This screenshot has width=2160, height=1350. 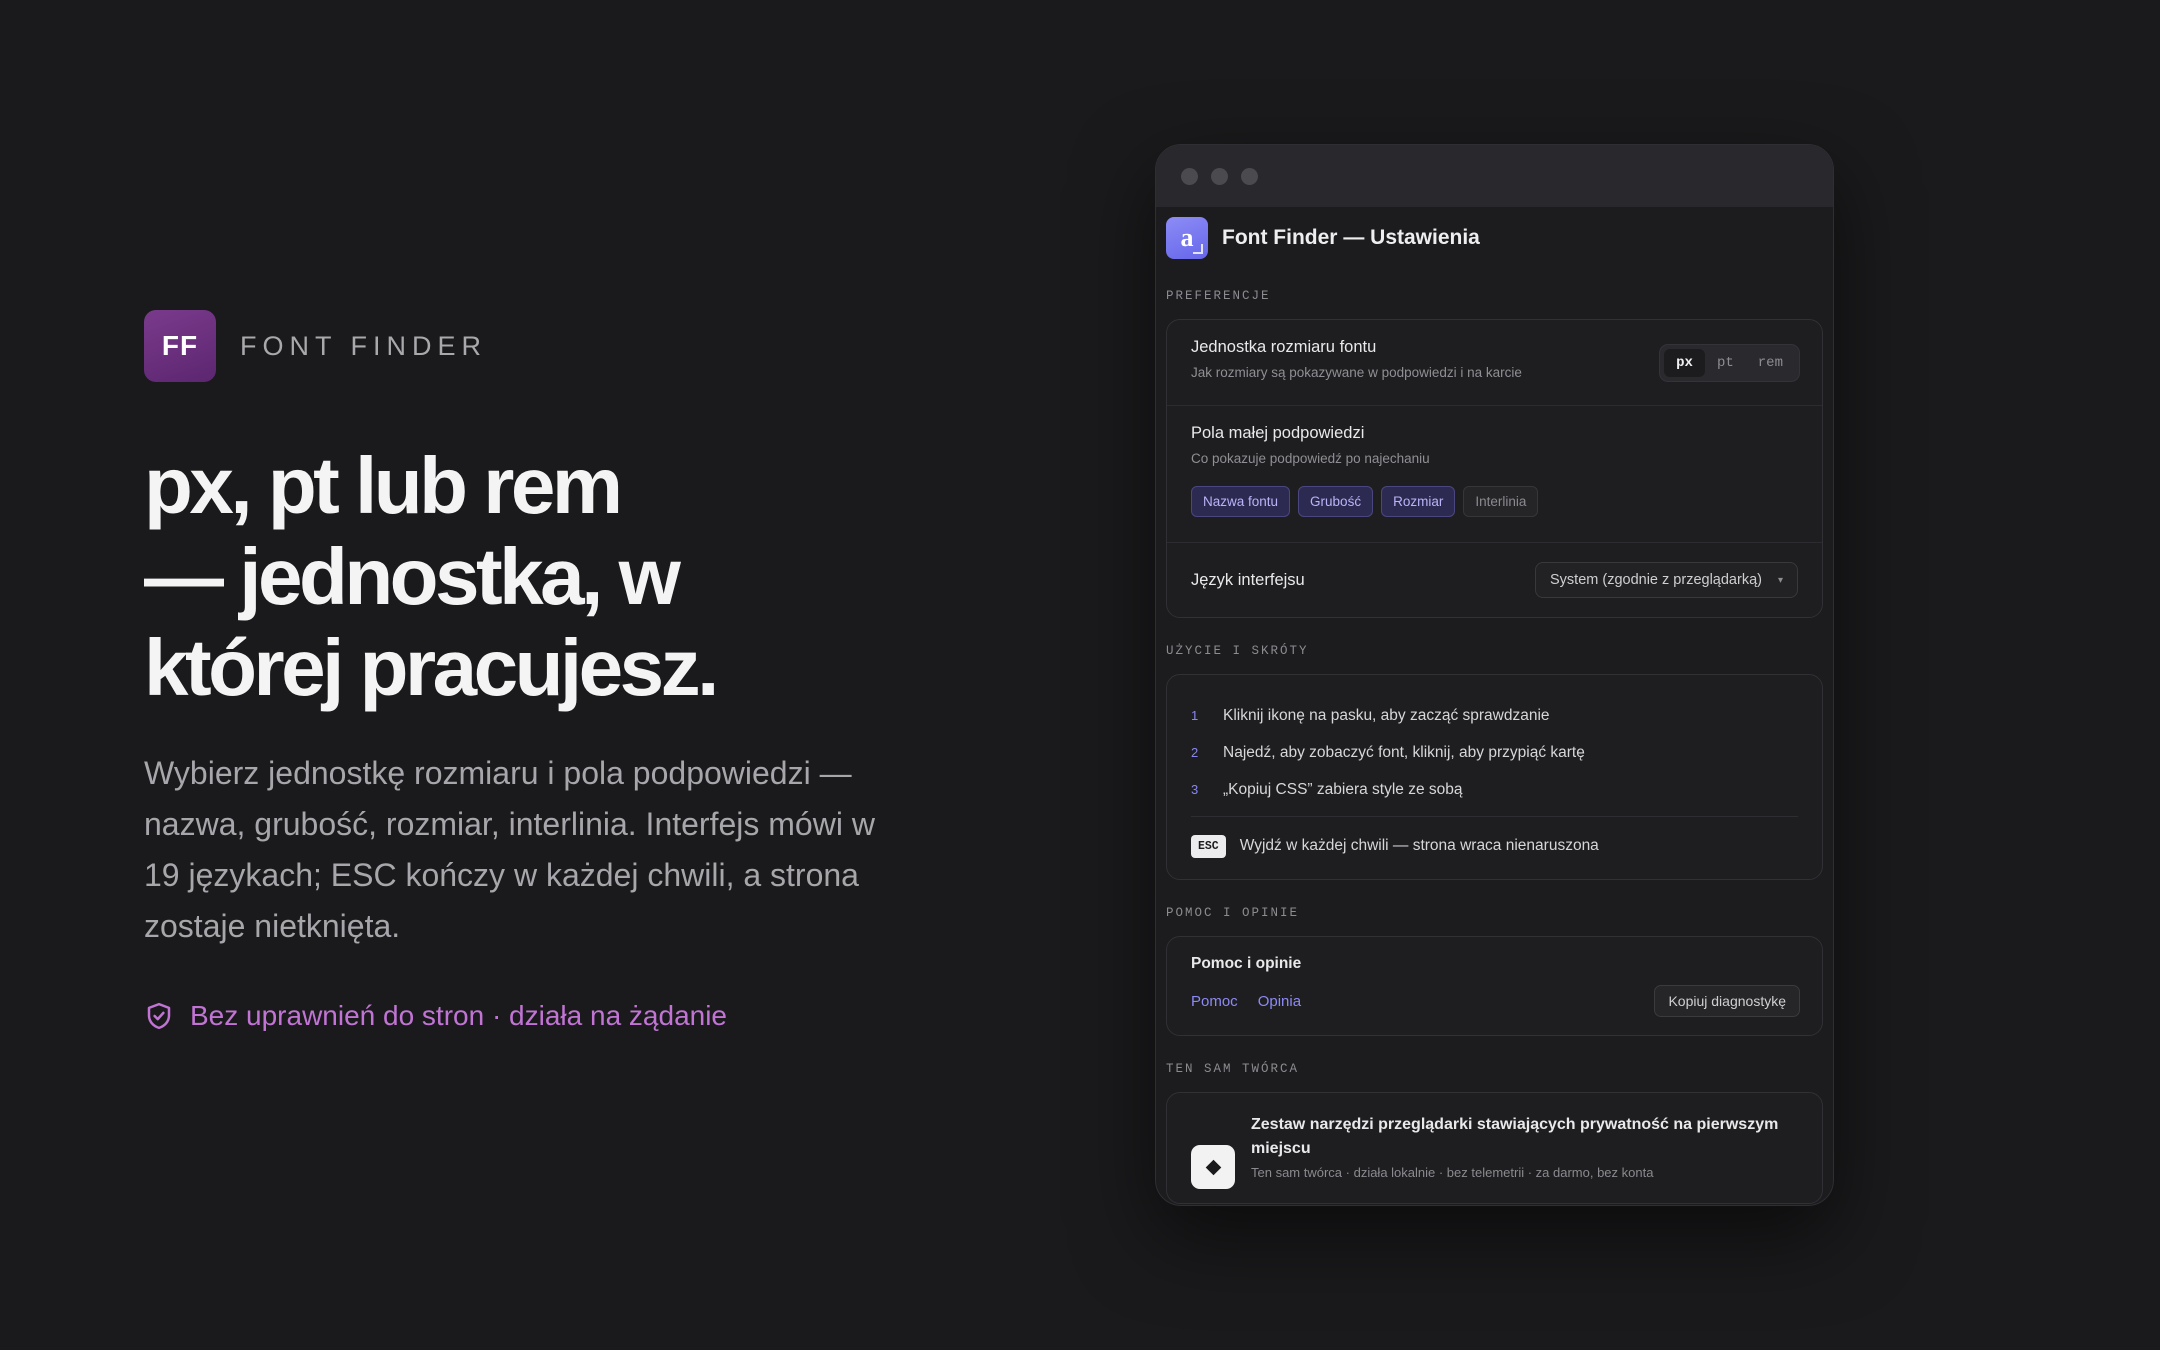 What do you see at coordinates (1241, 501) in the screenshot?
I see `chip-font-name: Nazwa fontu` at bounding box center [1241, 501].